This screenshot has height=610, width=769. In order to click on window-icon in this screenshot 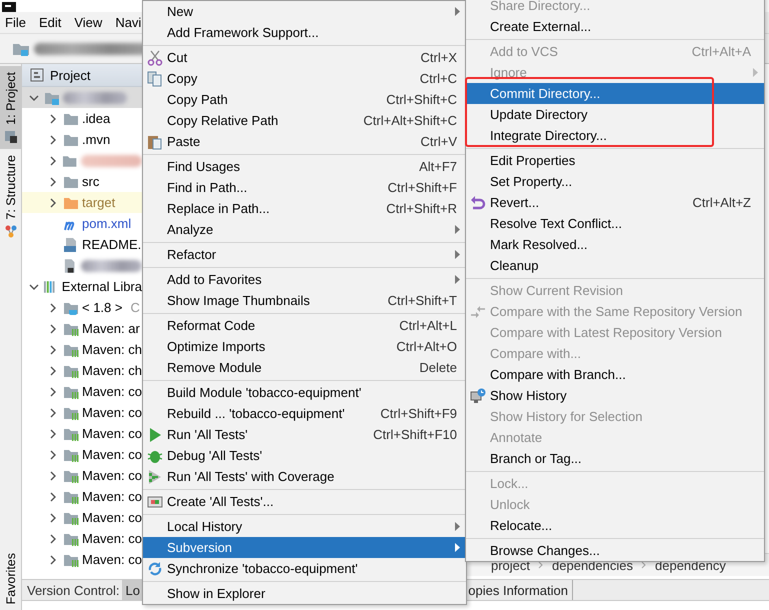, I will do `click(10, 136)`.